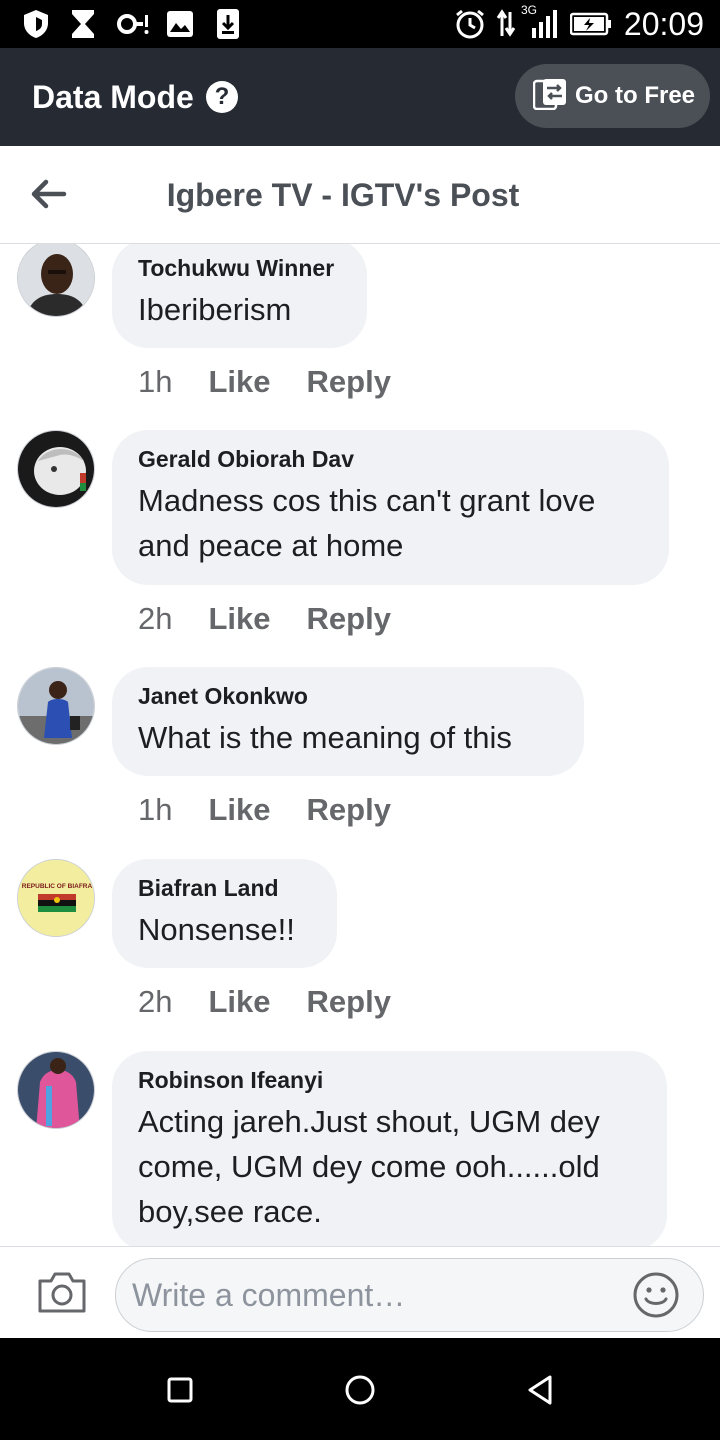  What do you see at coordinates (656, 1295) in the screenshot?
I see `emoji-icon` at bounding box center [656, 1295].